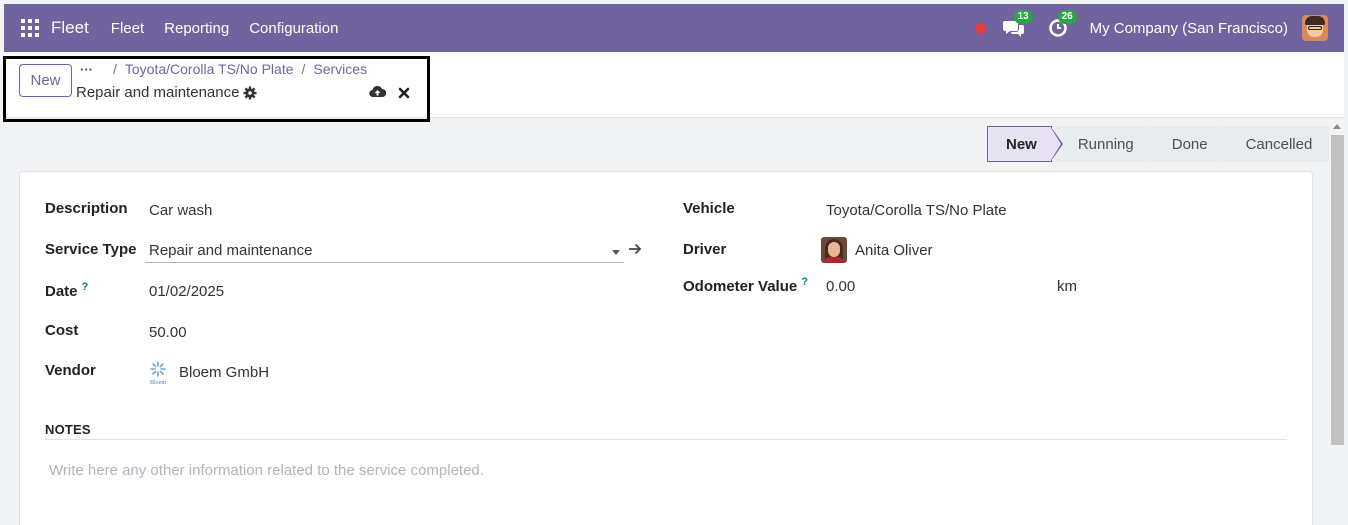  I want to click on description-field: Car wash, so click(180, 210).